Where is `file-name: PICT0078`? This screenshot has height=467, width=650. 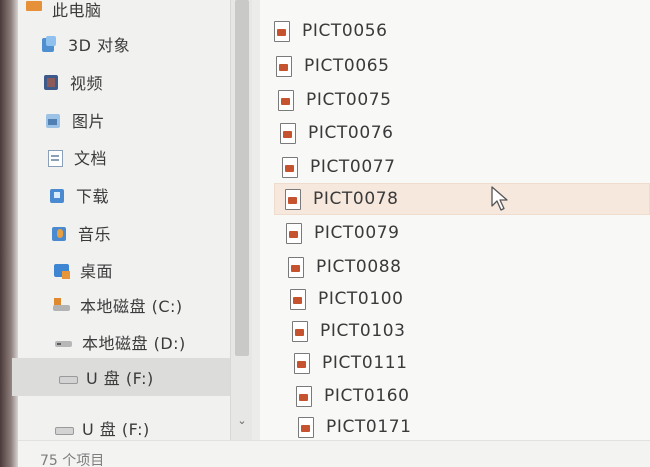 file-name: PICT0078 is located at coordinates (356, 199).